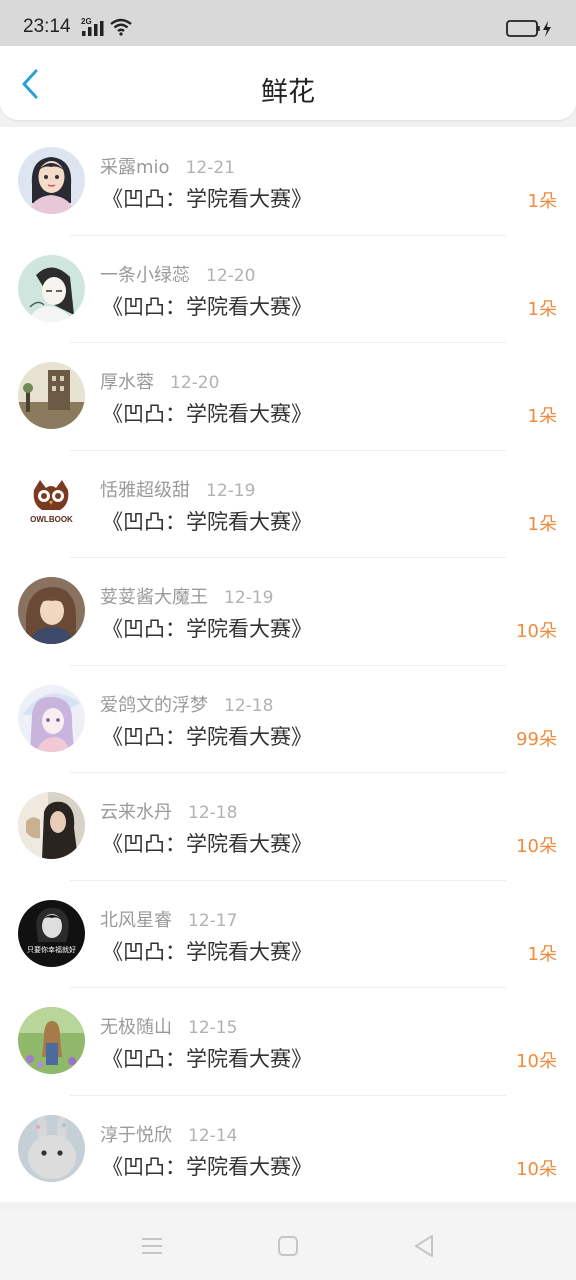  I want to click on list-item: 无极随山 12-15 《凹凸：学院看大赛》 10朵, so click(288, 1041).